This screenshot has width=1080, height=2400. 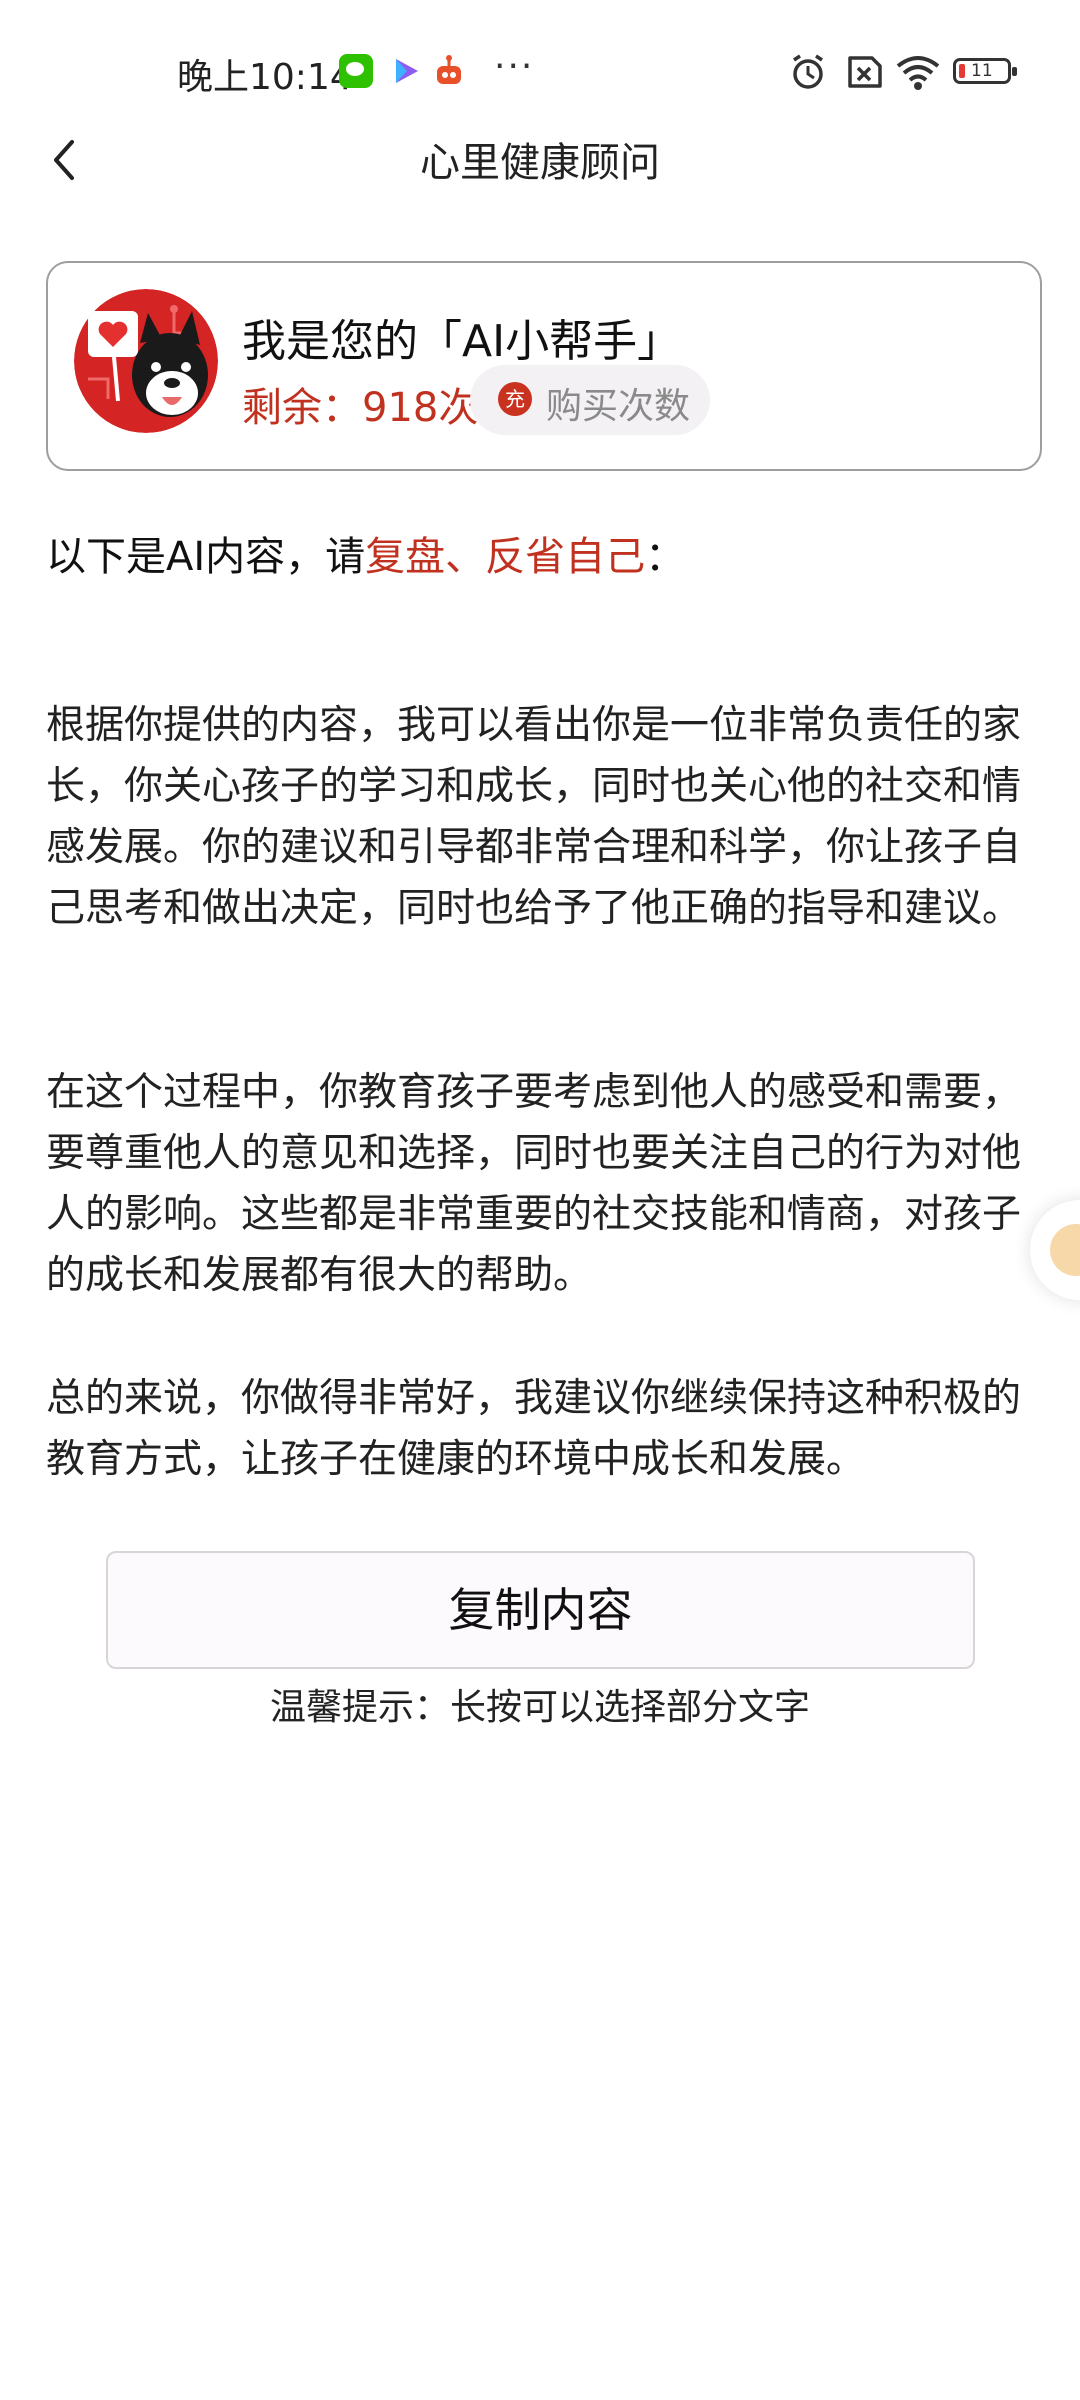 What do you see at coordinates (540, 1610) in the screenshot?
I see `copy-content-button: 复制内容` at bounding box center [540, 1610].